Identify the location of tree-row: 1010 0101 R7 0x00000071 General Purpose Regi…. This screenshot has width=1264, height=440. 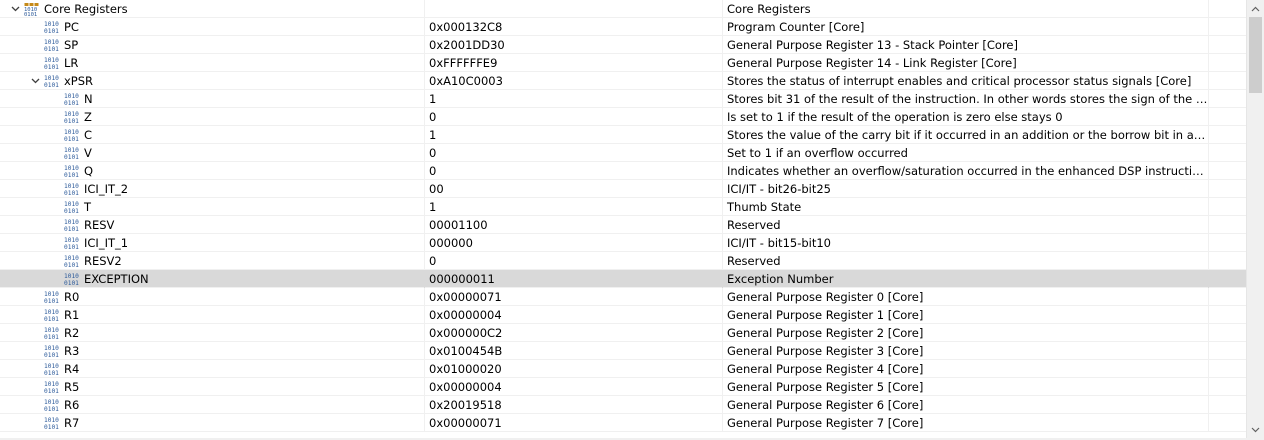
(623, 423).